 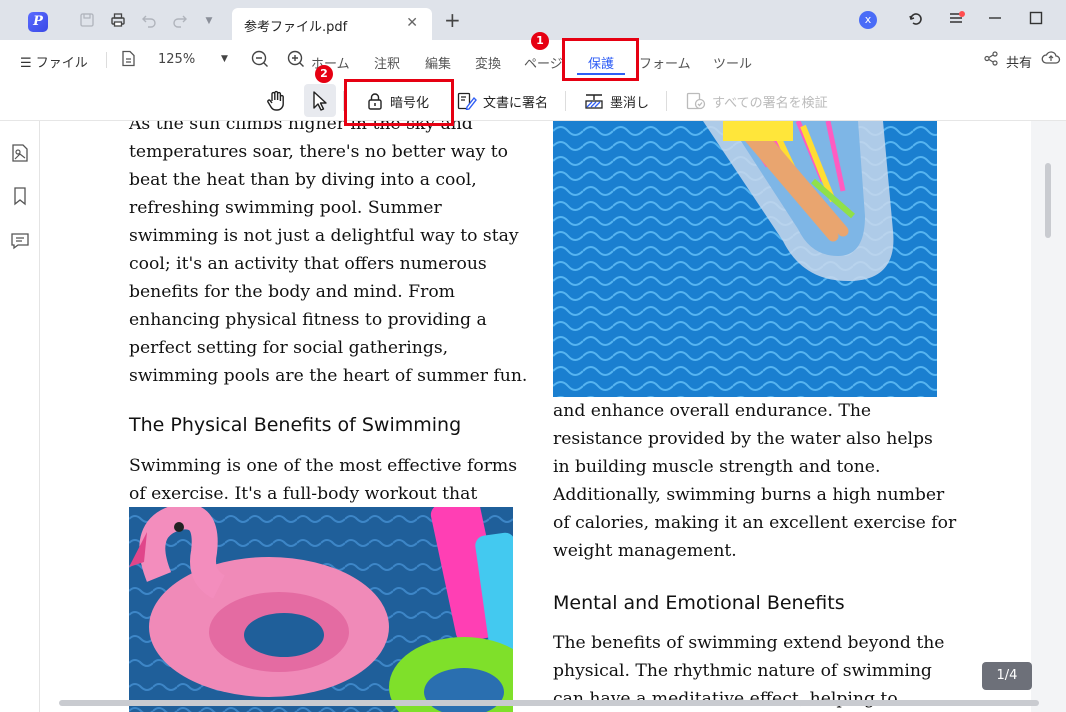 I want to click on file-menu: ☰ ファイル, so click(x=54, y=61).